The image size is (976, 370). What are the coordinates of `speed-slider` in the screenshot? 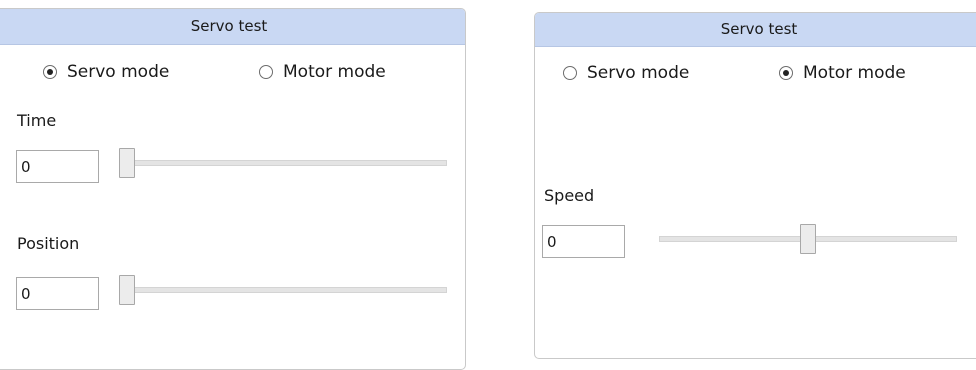 It's located at (808, 239).